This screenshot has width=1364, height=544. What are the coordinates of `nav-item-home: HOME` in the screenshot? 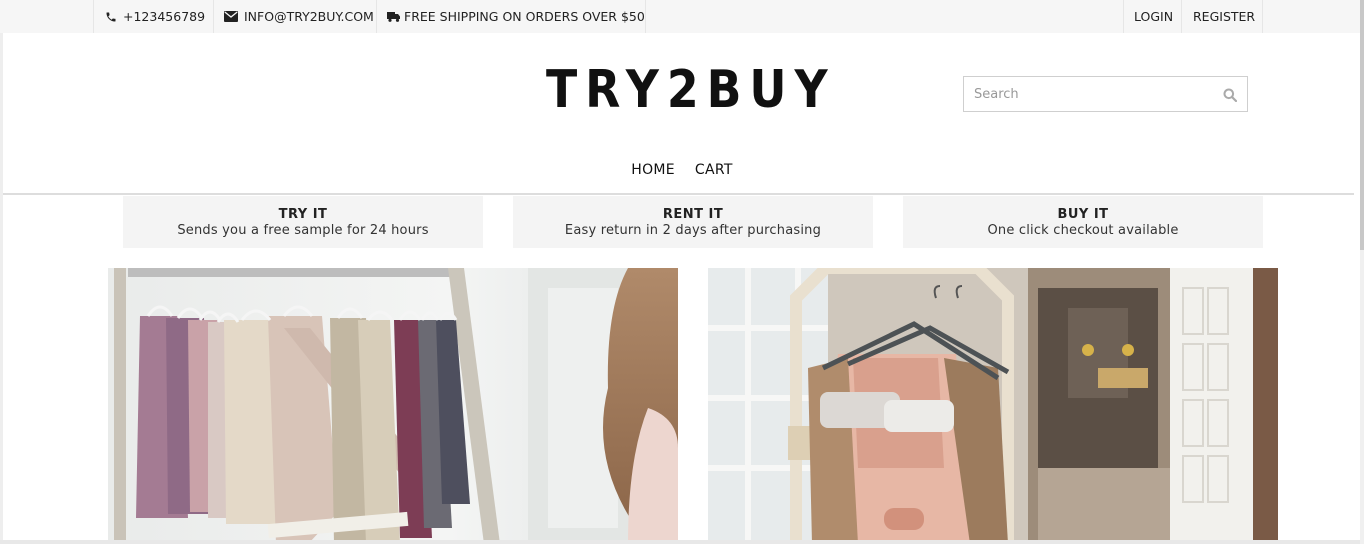 It's located at (653, 170).